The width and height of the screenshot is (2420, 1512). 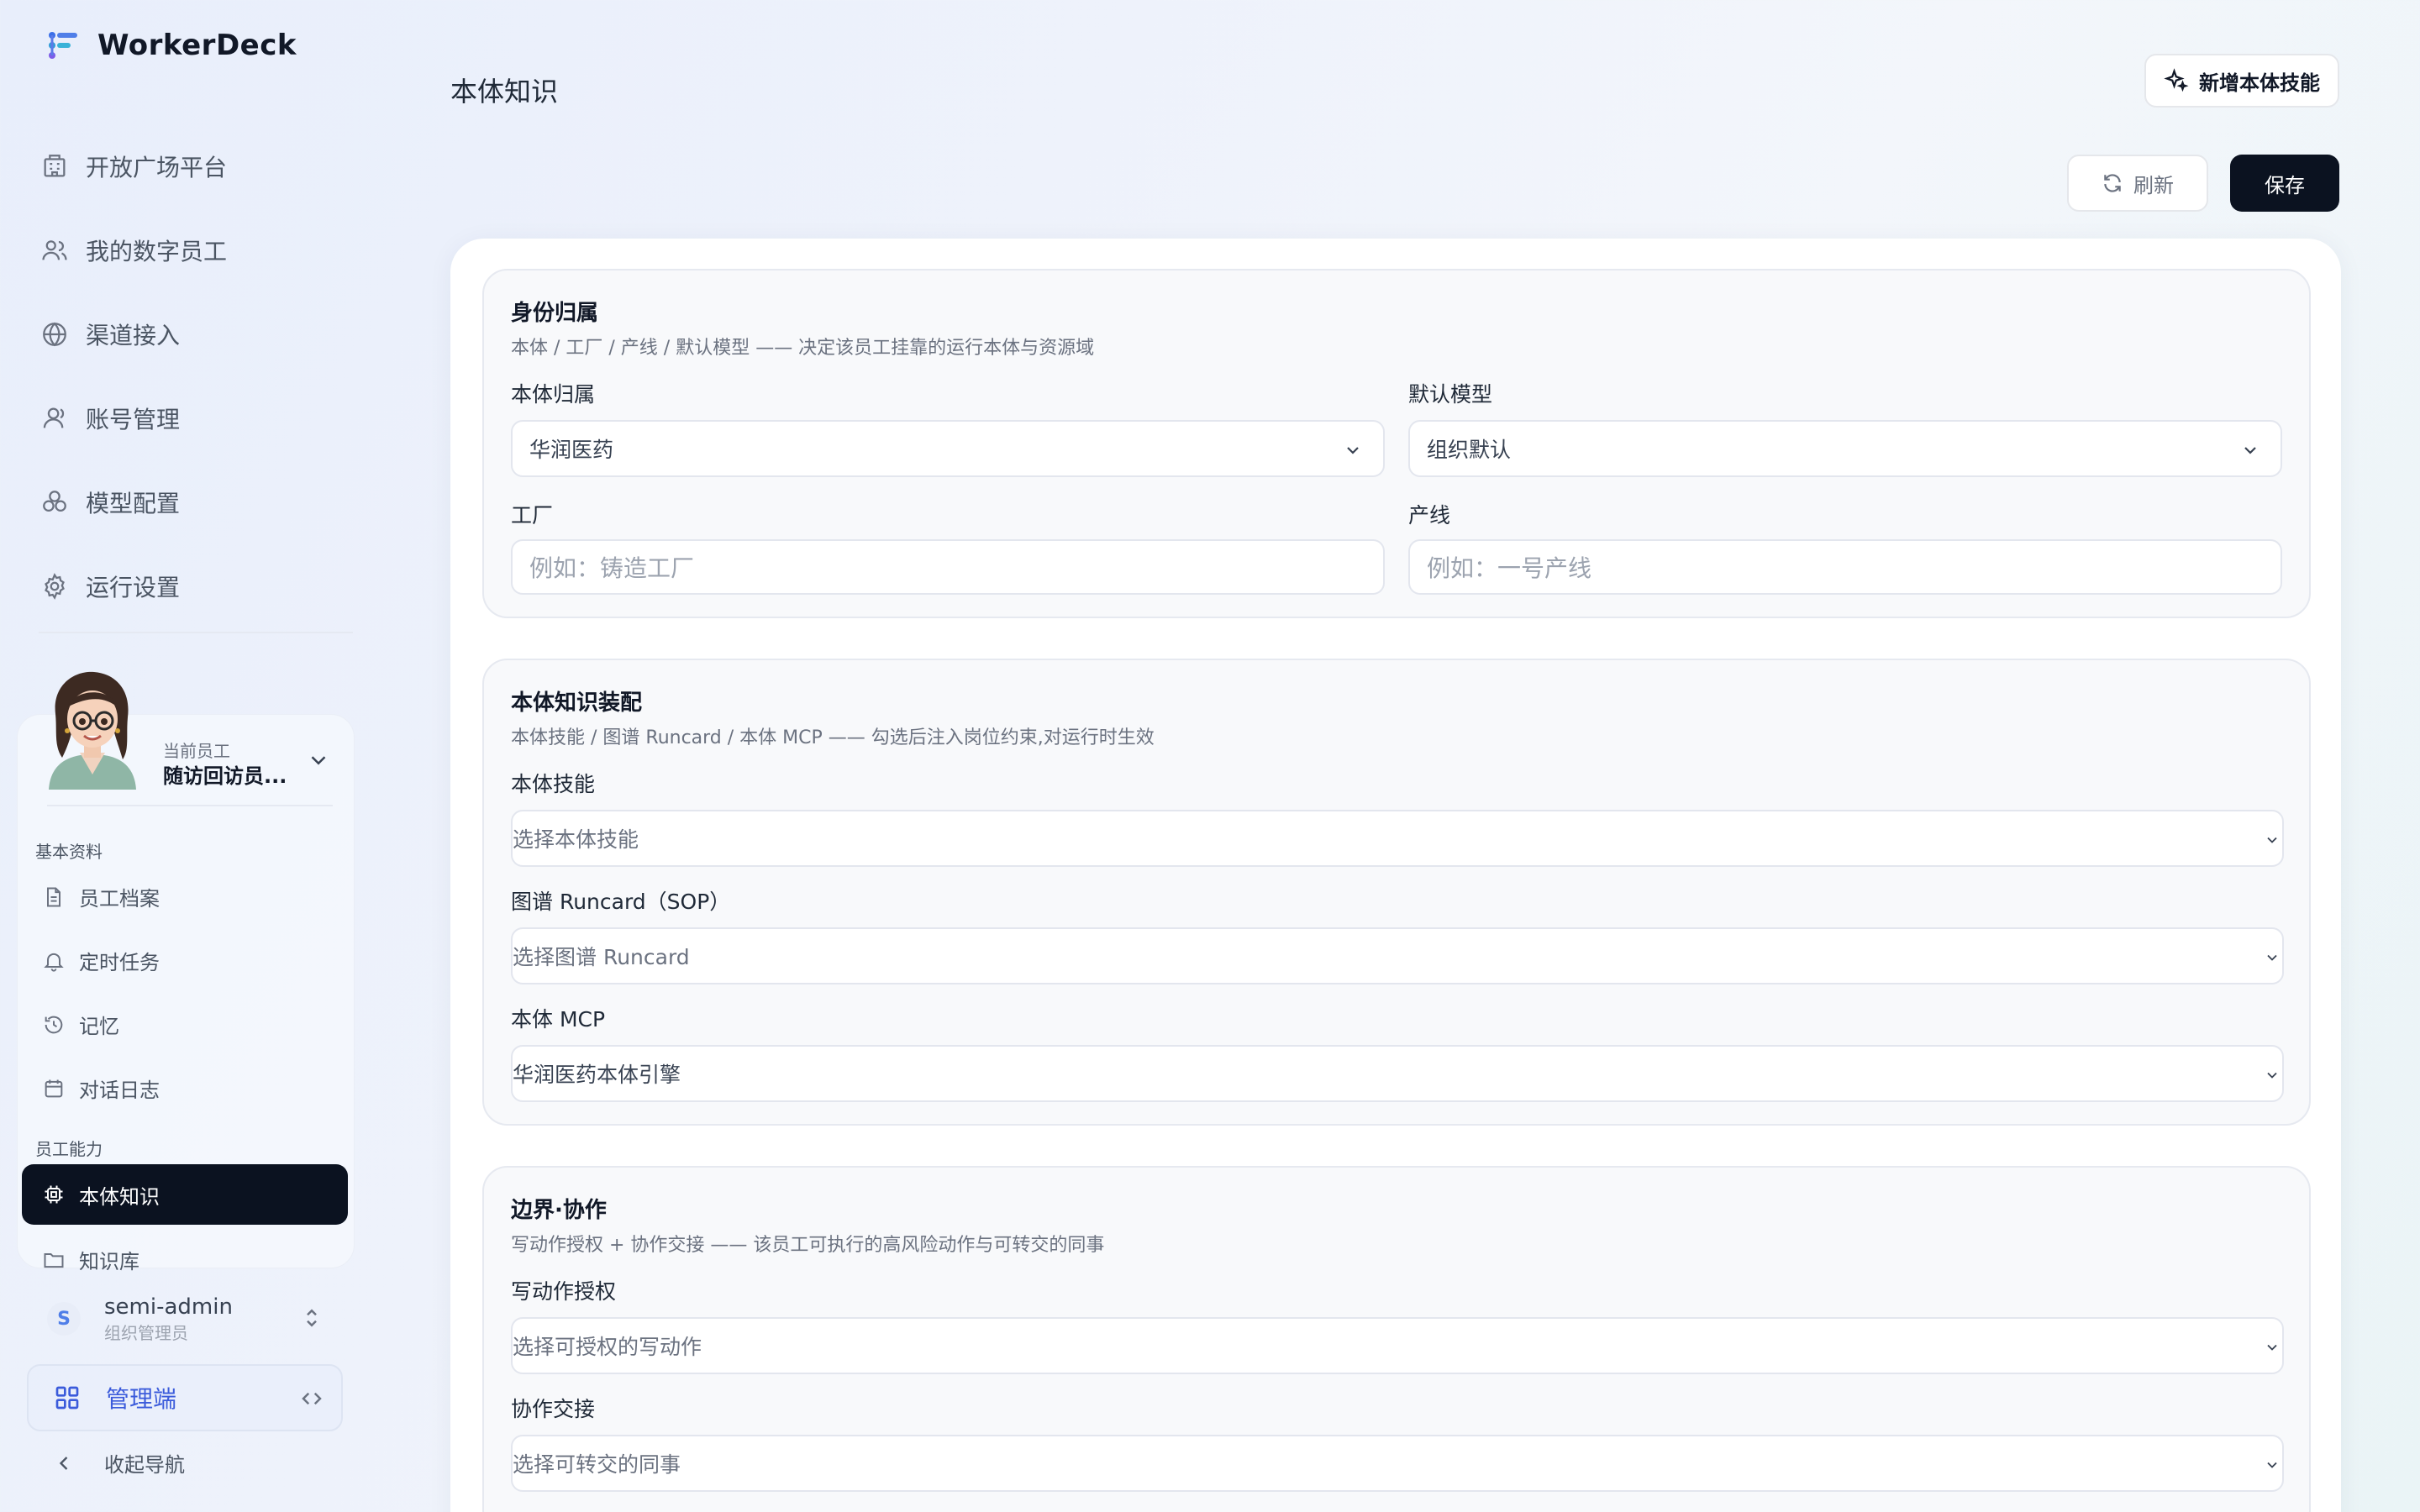 What do you see at coordinates (597, 1464) in the screenshot?
I see `select-placeholder: 选择可转交的同事` at bounding box center [597, 1464].